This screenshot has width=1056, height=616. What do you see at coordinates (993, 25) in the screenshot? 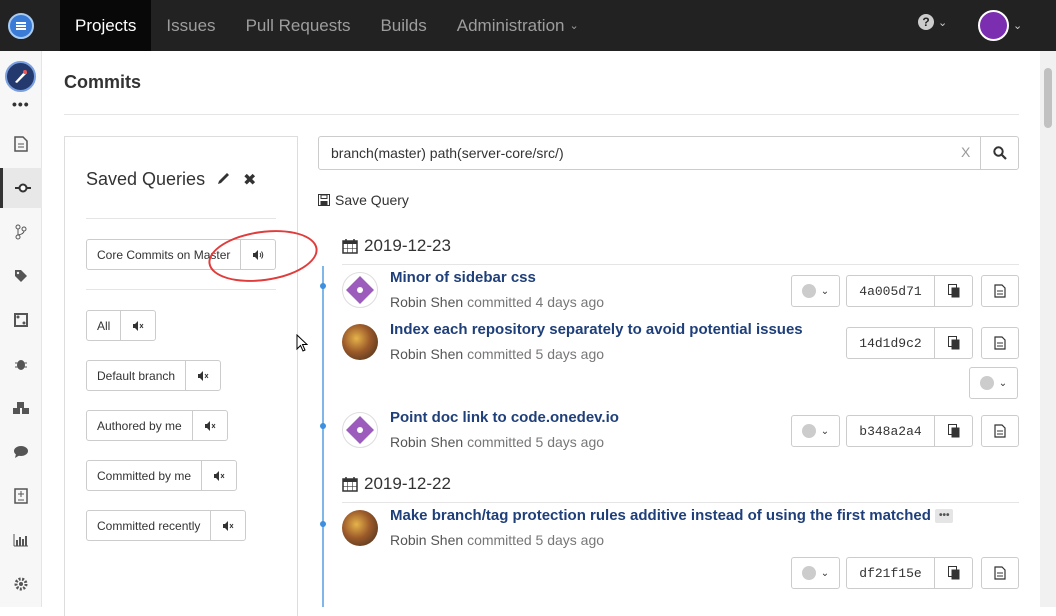
I see `user-avatar` at bounding box center [993, 25].